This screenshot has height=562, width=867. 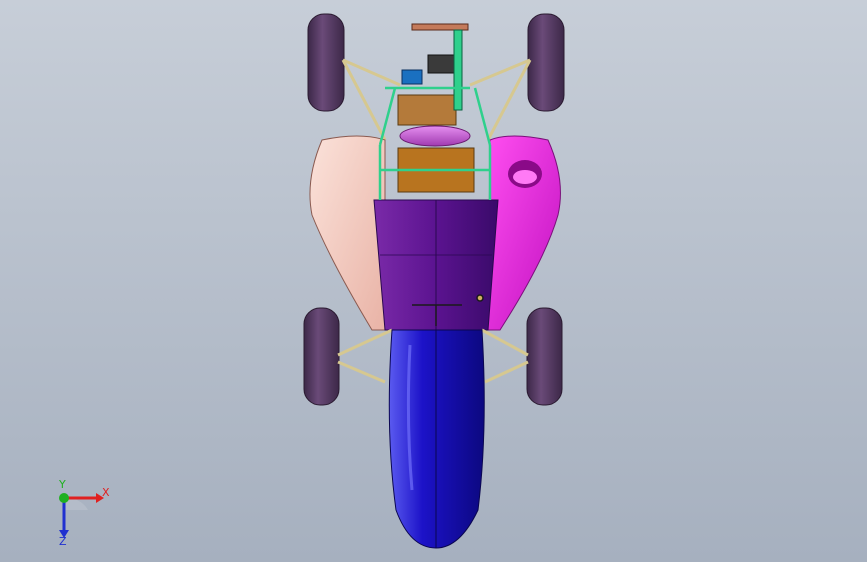 What do you see at coordinates (440, 27) in the screenshot?
I see `rear-axle-bar` at bounding box center [440, 27].